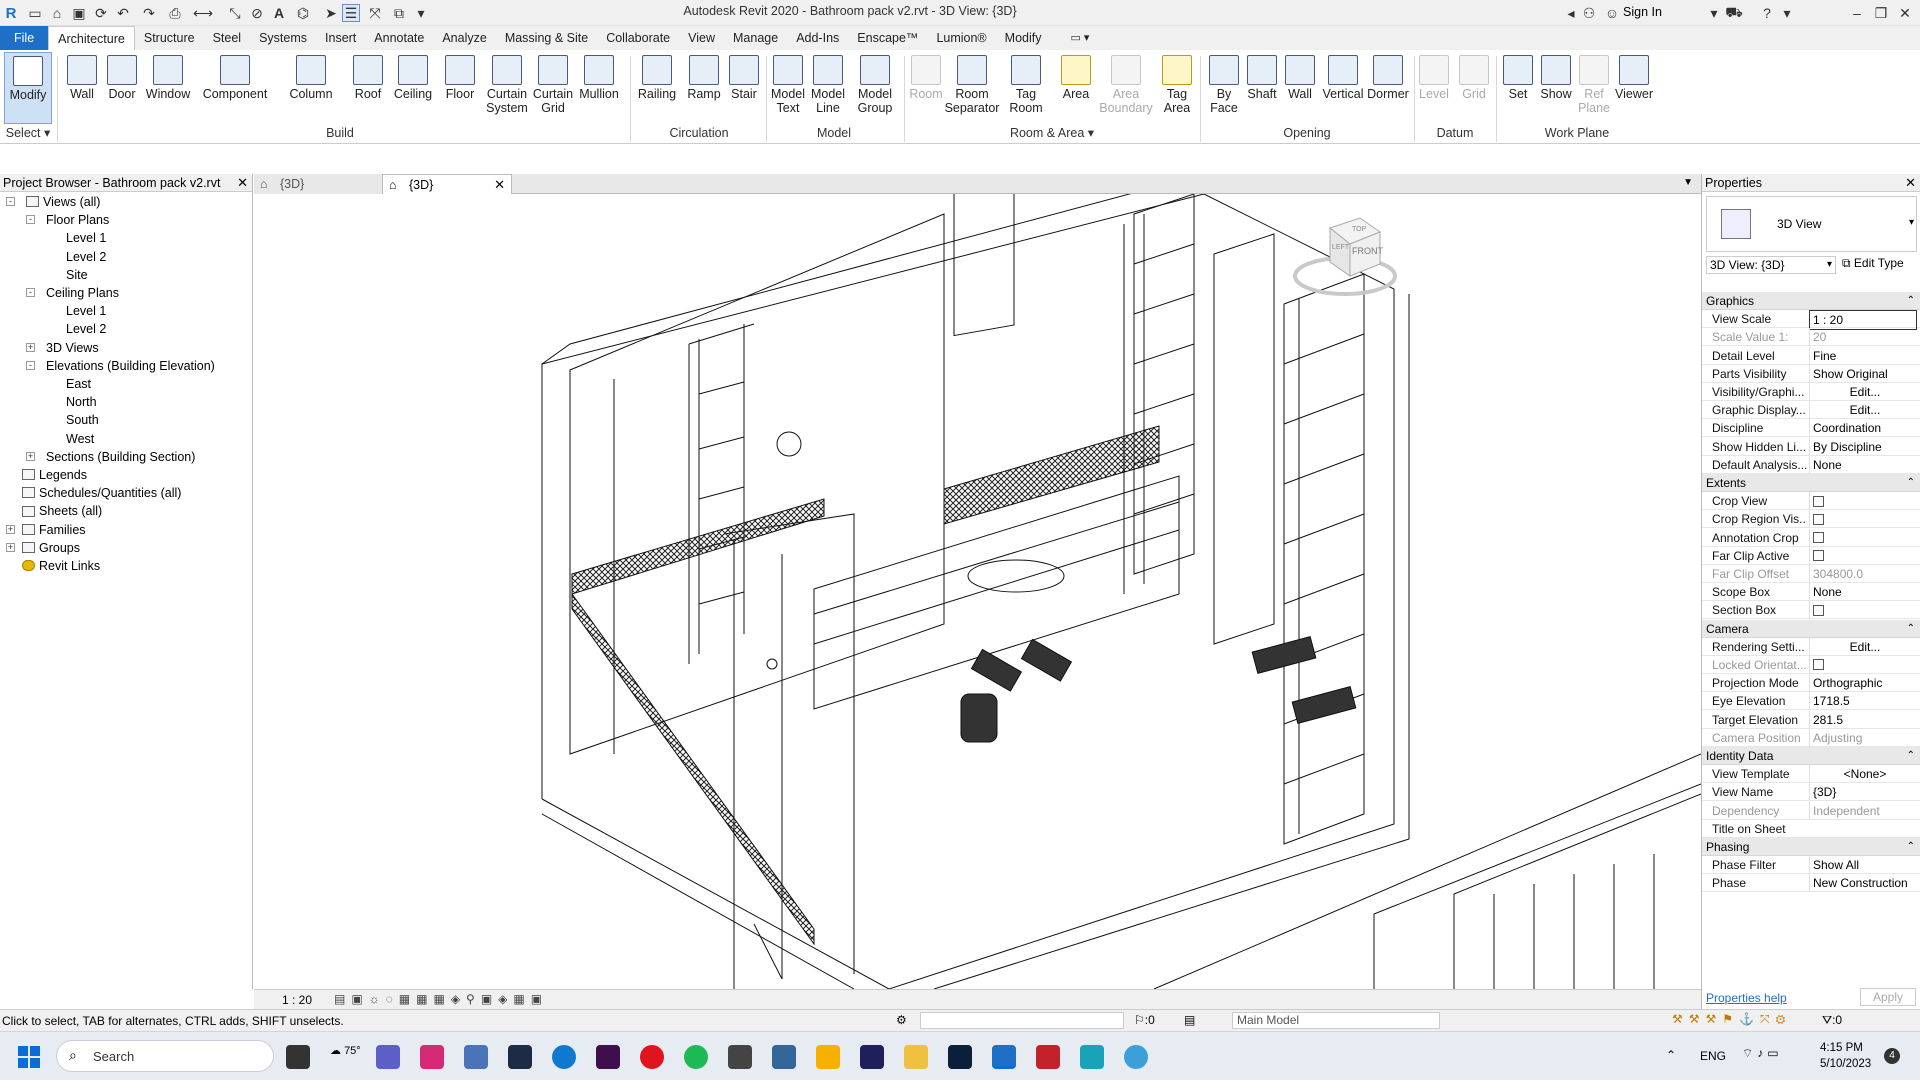 The image size is (1920, 1080). What do you see at coordinates (1571, 13) in the screenshot?
I see `search-left-icon: ◂` at bounding box center [1571, 13].